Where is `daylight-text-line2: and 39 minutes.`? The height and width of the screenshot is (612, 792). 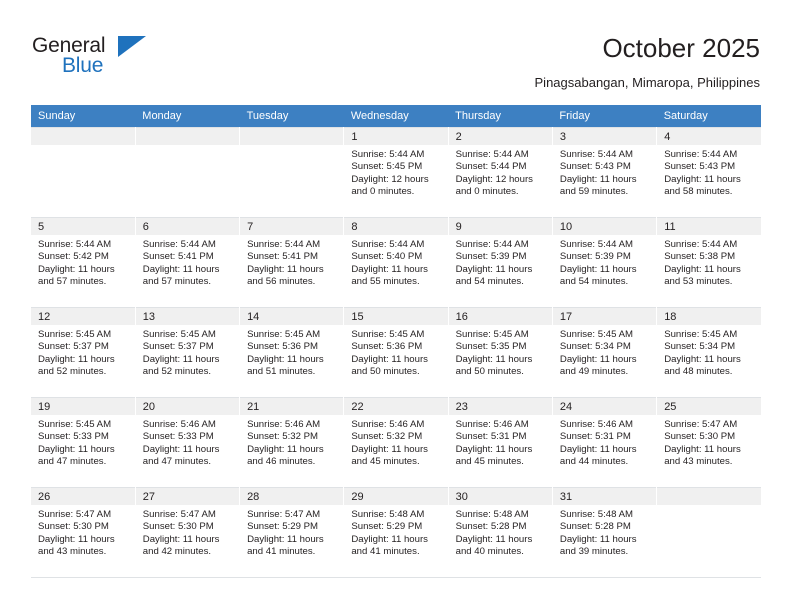
daylight-text-line2: and 39 minutes. is located at coordinates (594, 552).